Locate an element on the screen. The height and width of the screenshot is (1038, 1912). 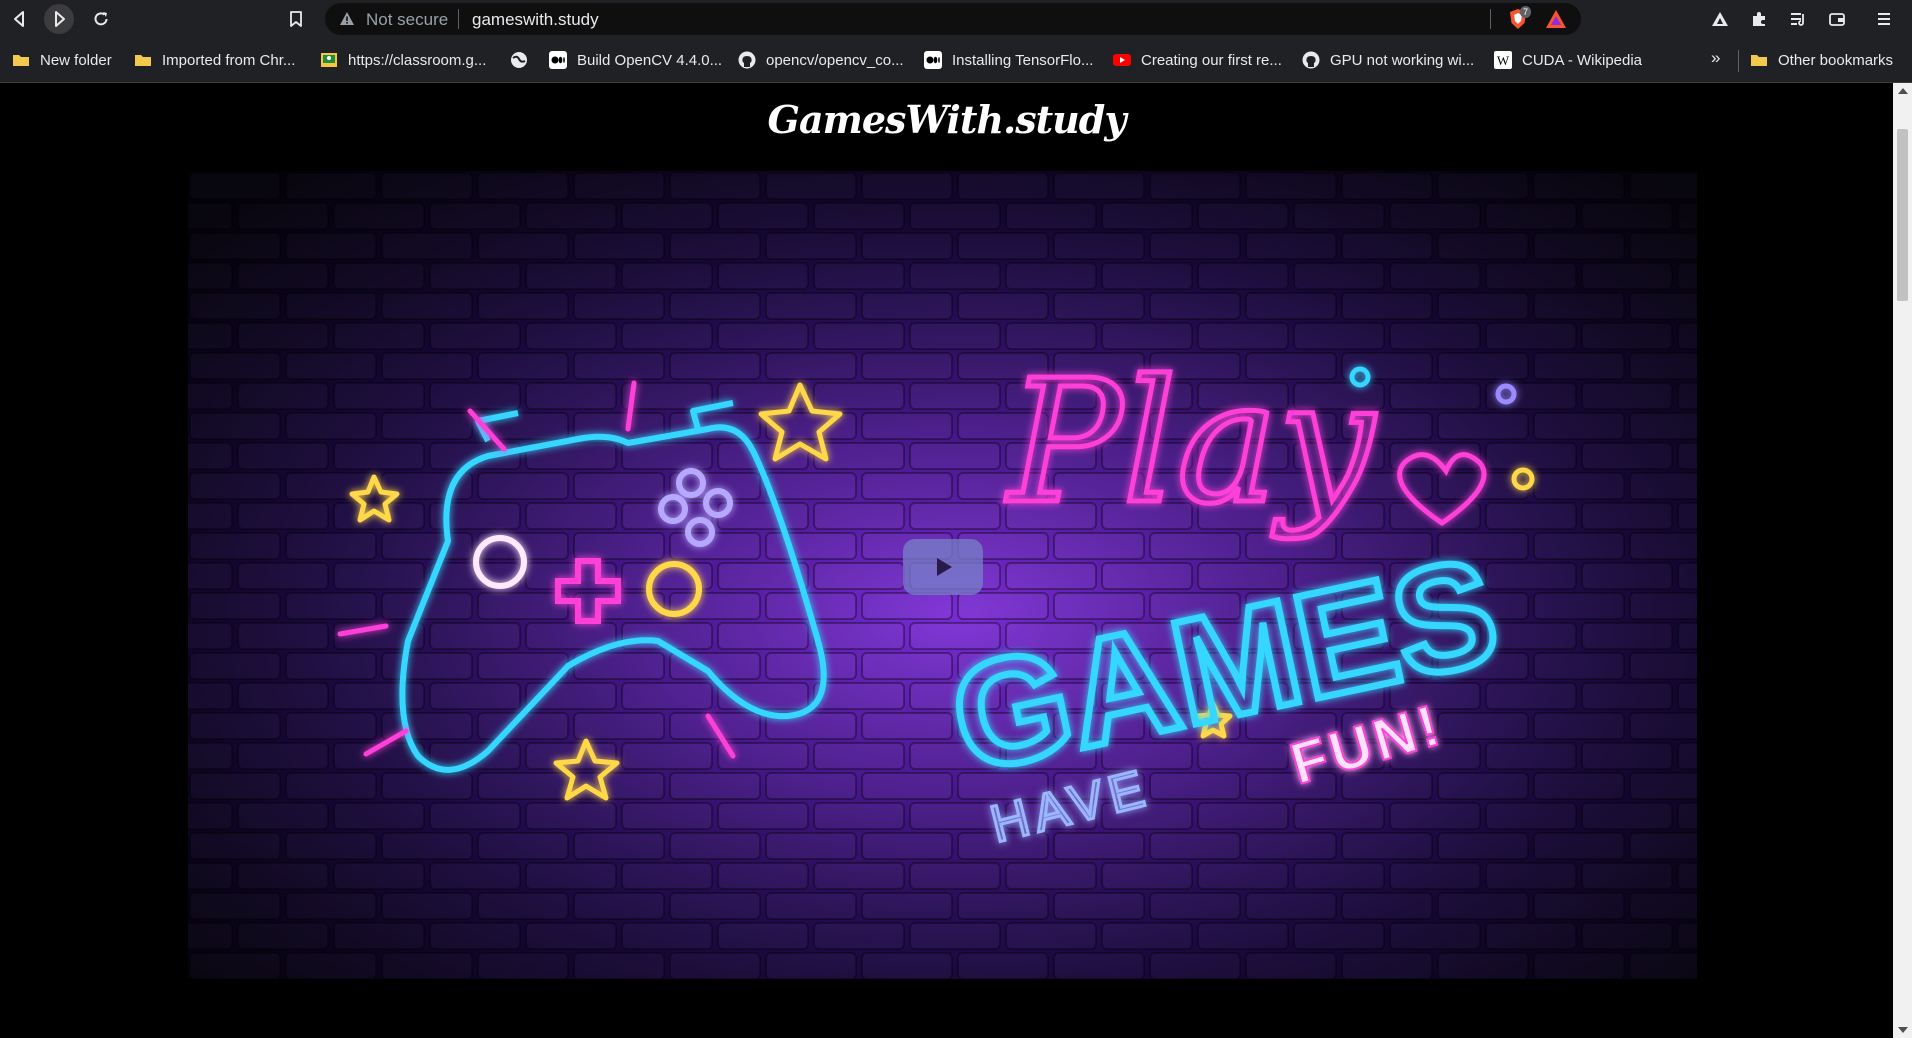
menu-button is located at coordinates (1884, 19).